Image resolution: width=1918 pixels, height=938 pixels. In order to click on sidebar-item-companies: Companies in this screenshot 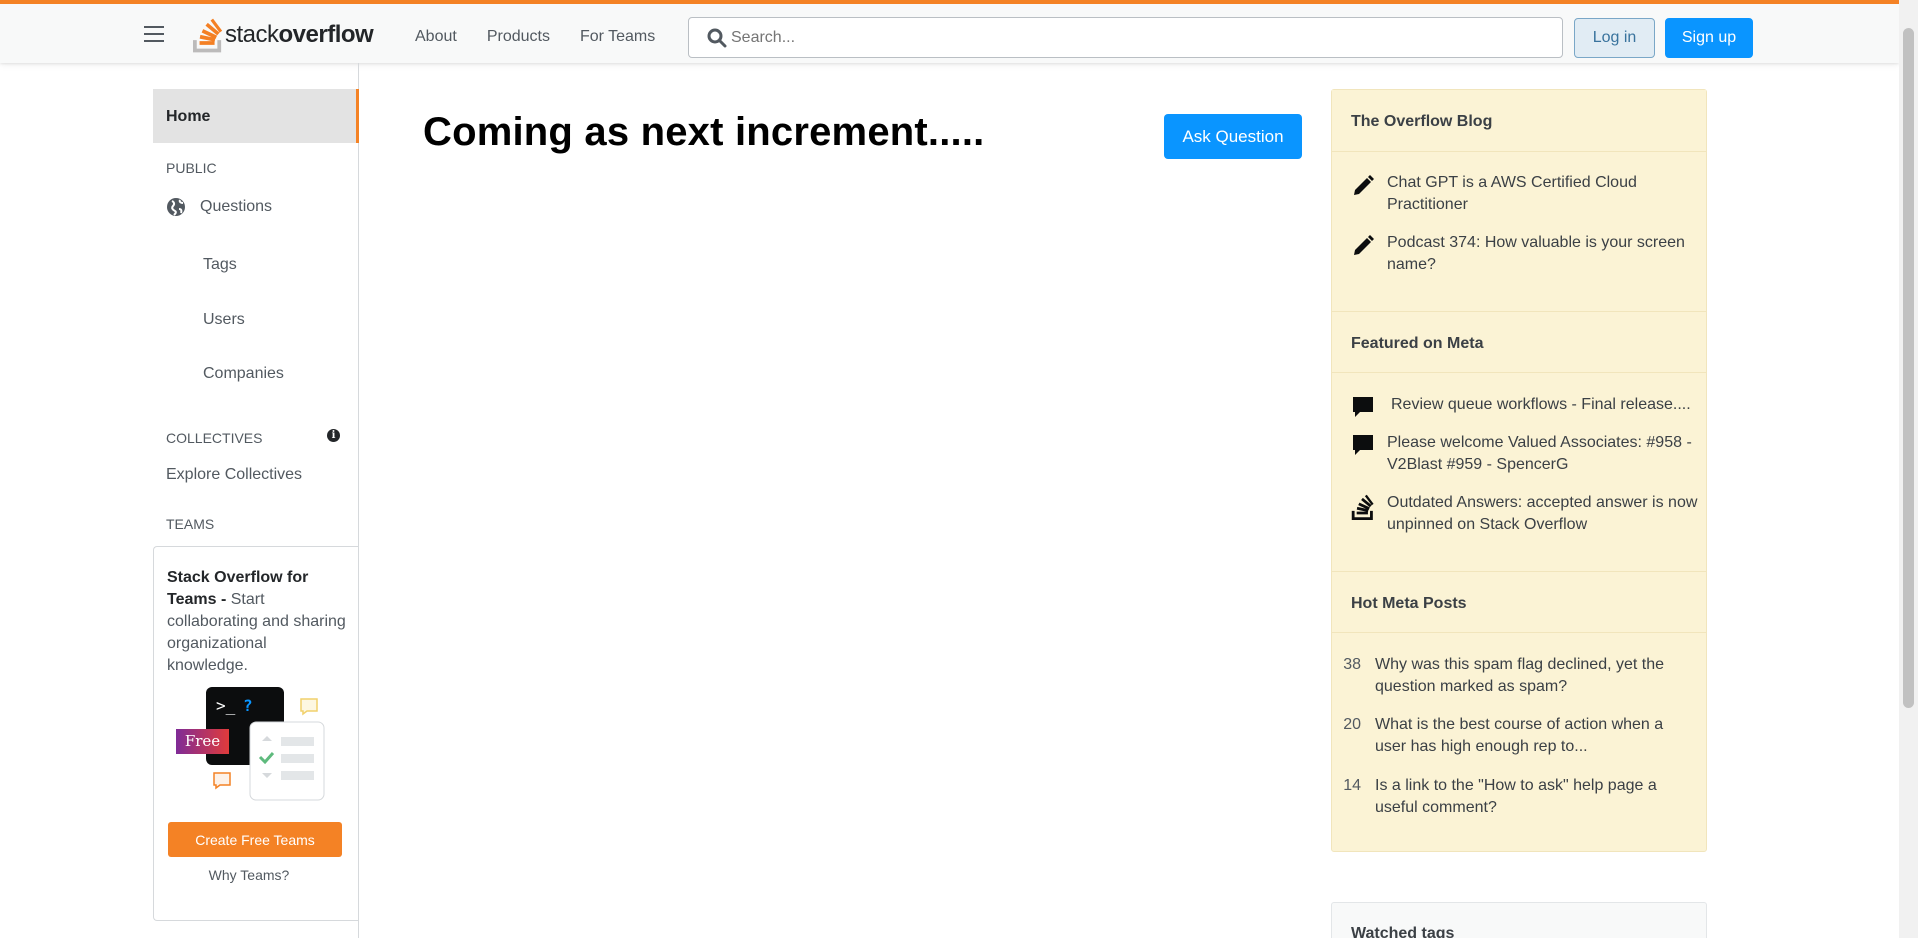, I will do `click(243, 374)`.